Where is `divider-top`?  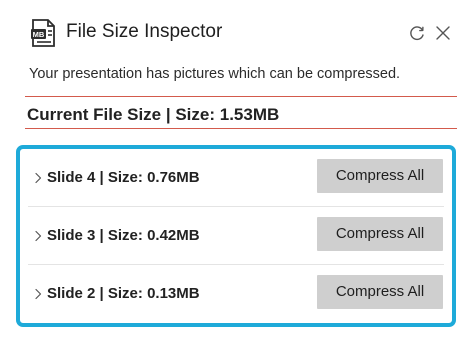
divider-top is located at coordinates (241, 96).